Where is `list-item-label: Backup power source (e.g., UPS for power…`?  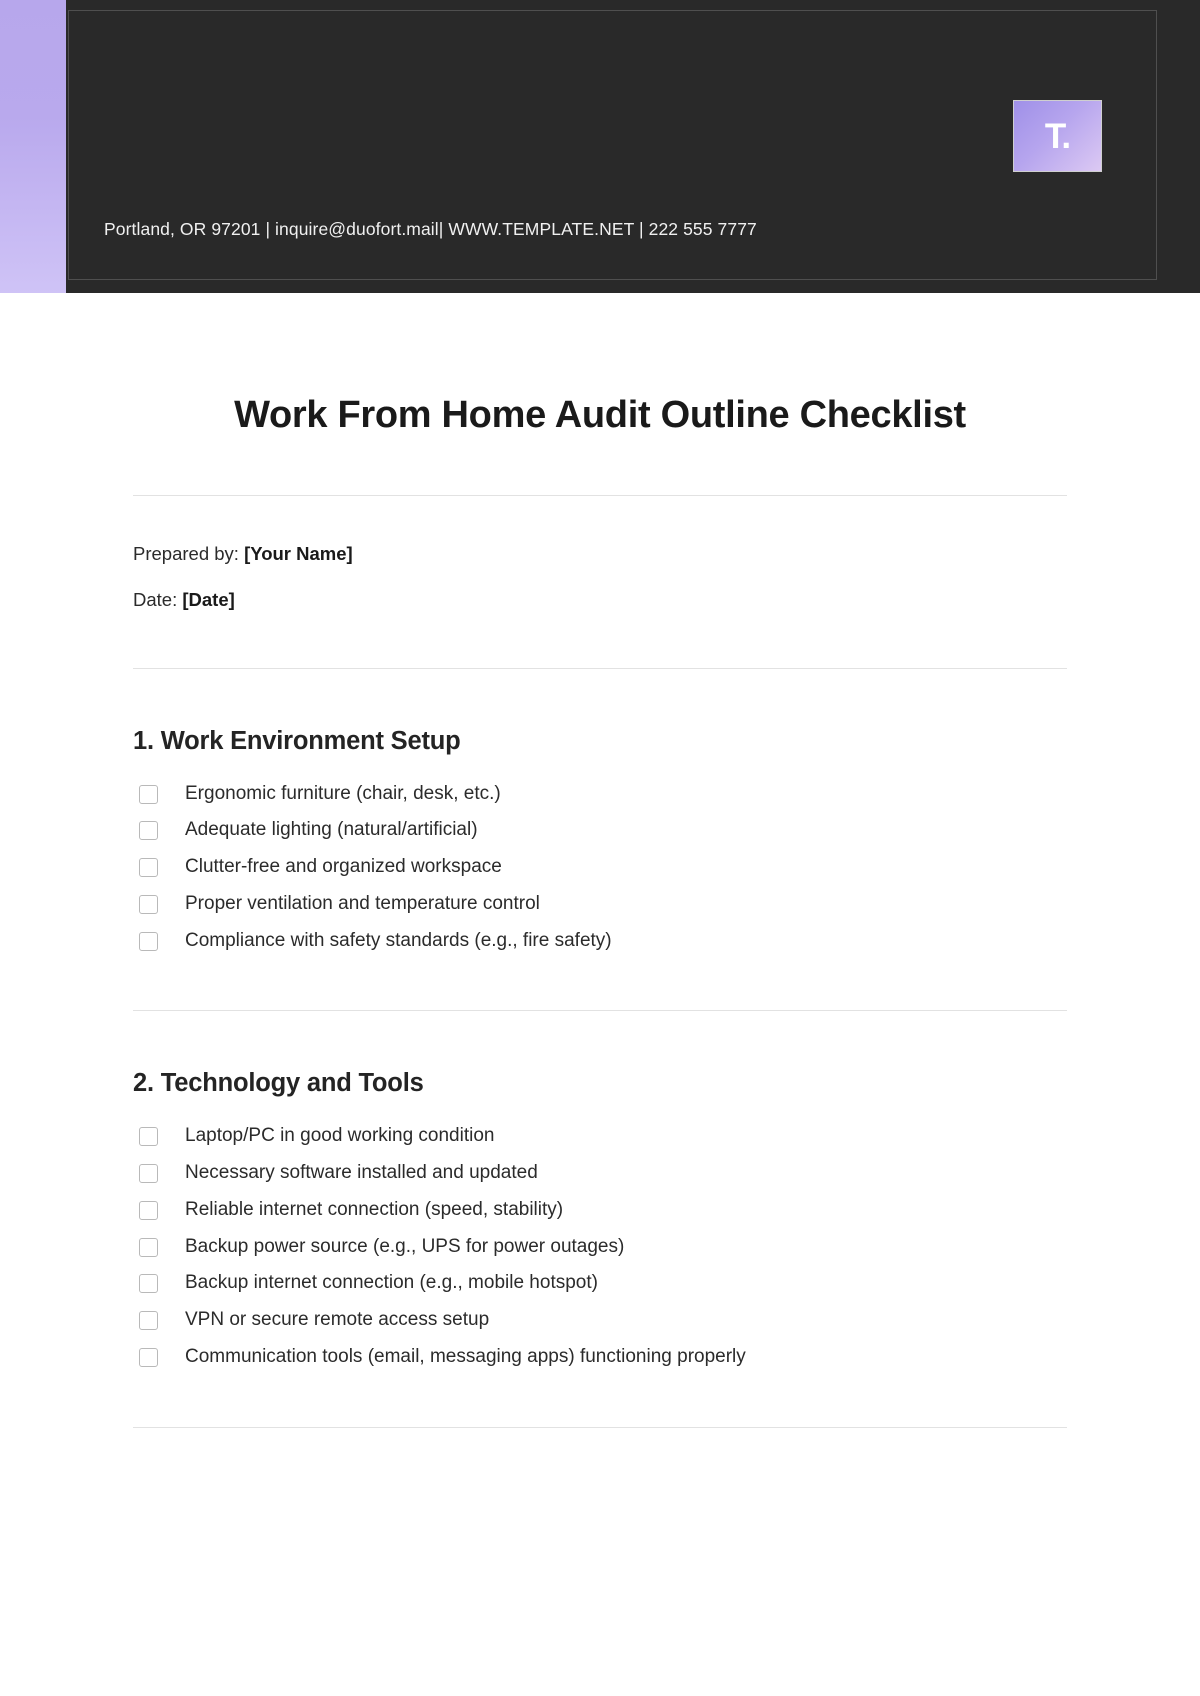
list-item-label: Backup power source (e.g., UPS for power… is located at coordinates (405, 1246).